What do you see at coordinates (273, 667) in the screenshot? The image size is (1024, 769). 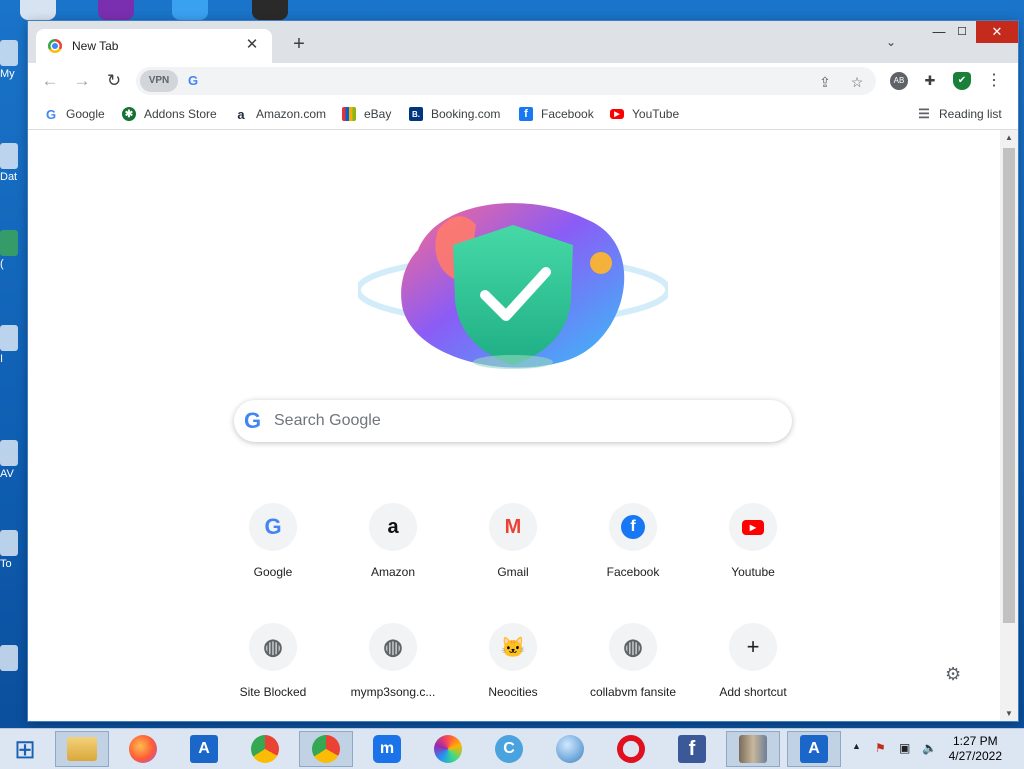 I see `shortcut-site-blocked: ◍ Site Blocked` at bounding box center [273, 667].